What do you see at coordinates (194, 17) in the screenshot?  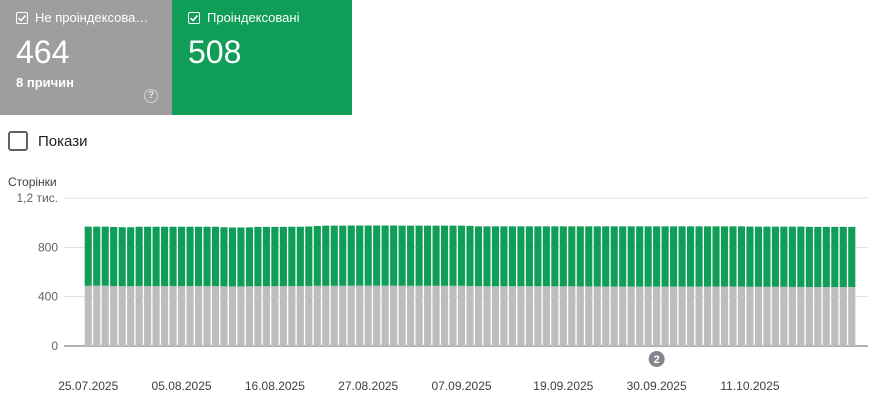 I see `indexed-checkbox-icon` at bounding box center [194, 17].